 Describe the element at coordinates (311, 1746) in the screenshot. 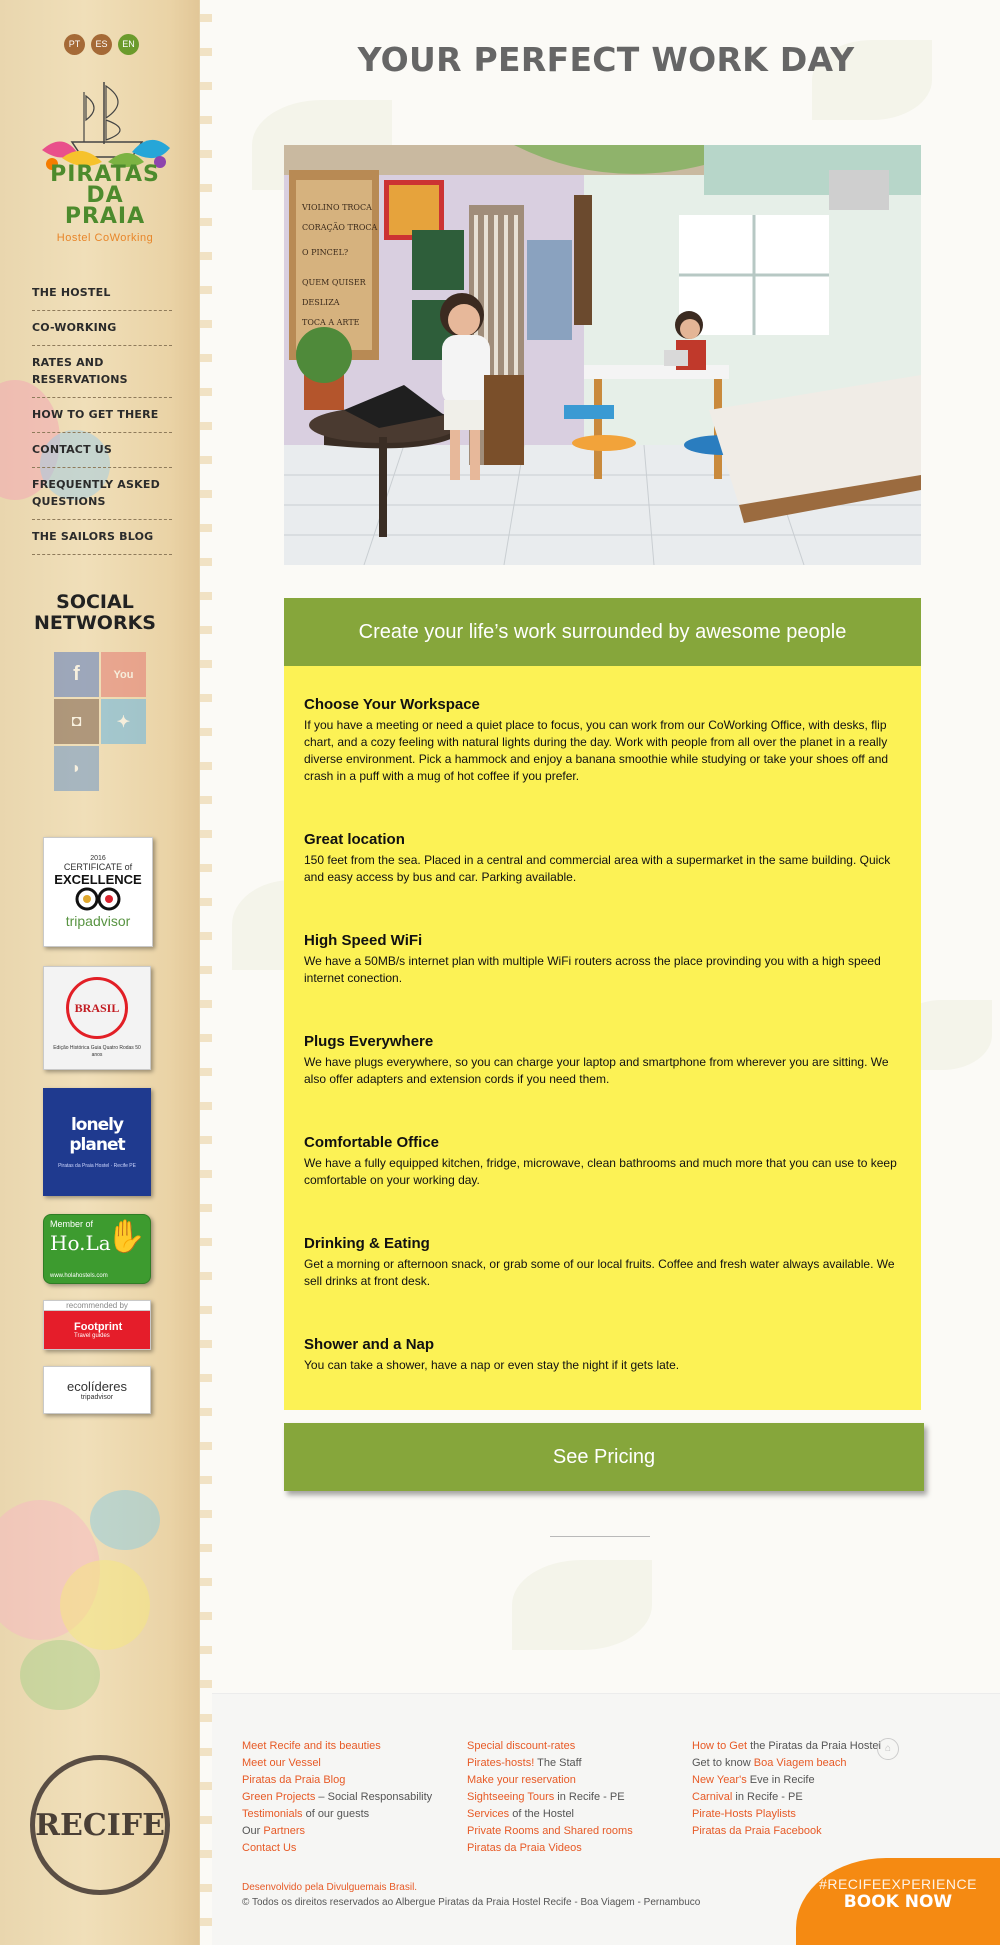

I see `footer-link-text: Meet Recife and its beauties` at that location.